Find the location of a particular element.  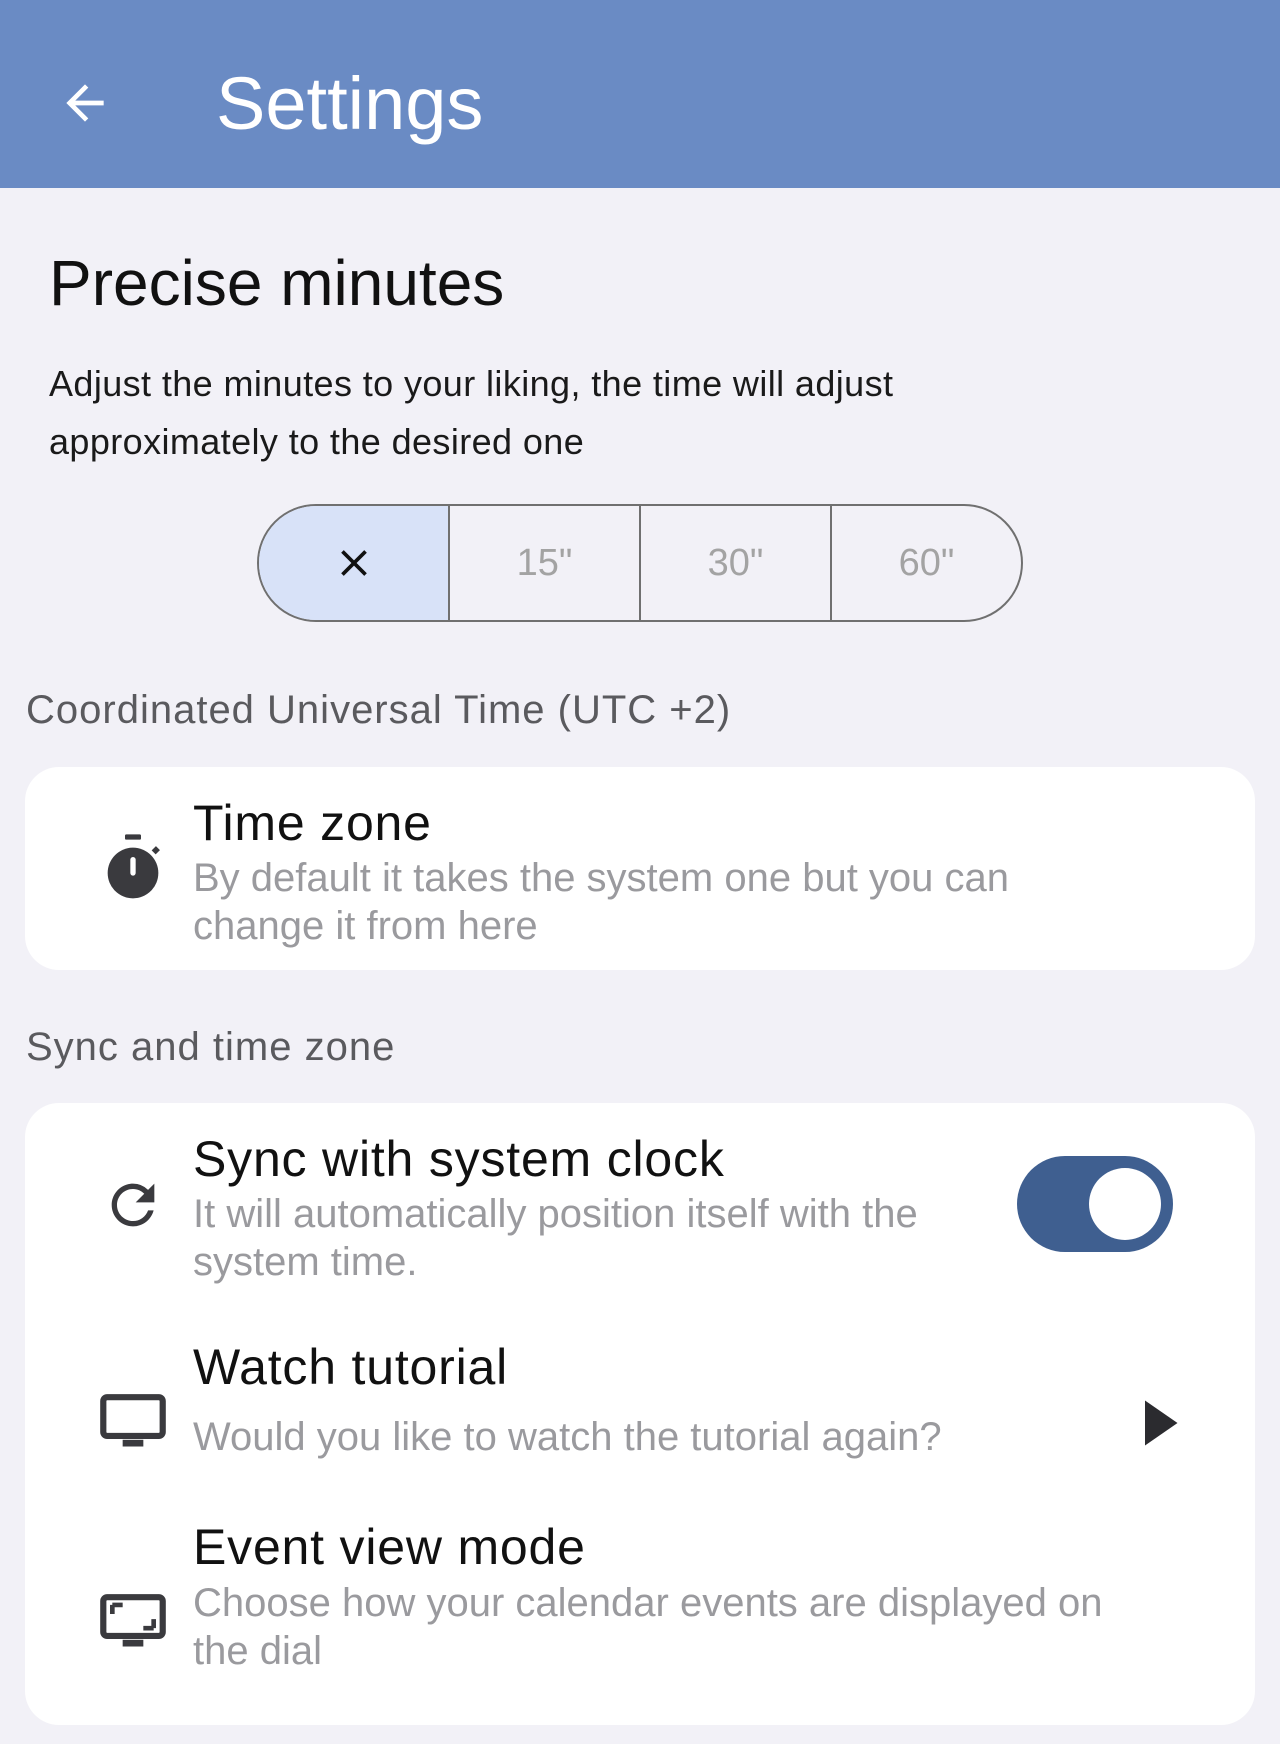

page-title: Settings is located at coordinates (350, 103).